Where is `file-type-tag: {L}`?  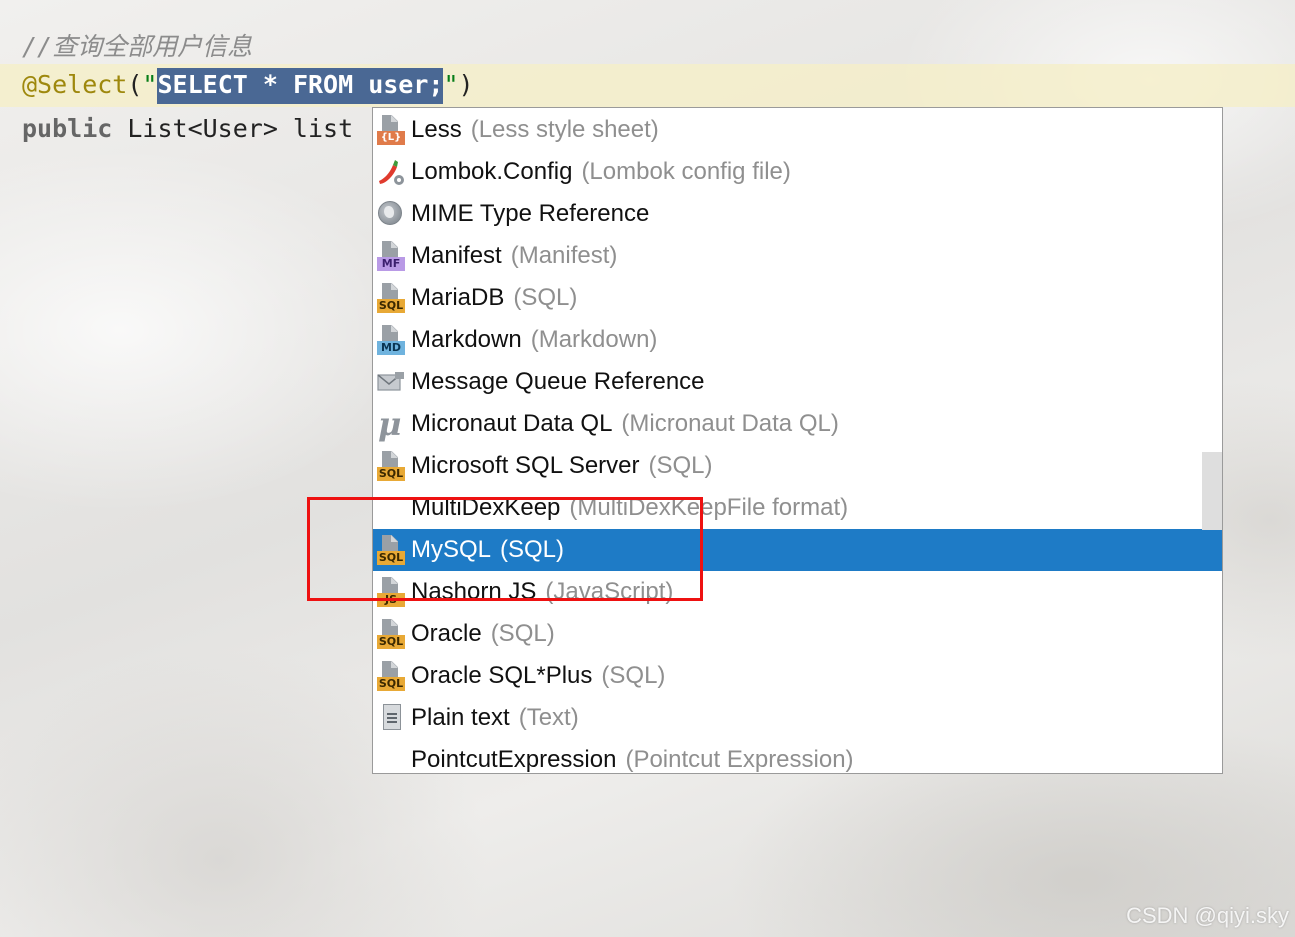
file-type-tag: {L} is located at coordinates (391, 138).